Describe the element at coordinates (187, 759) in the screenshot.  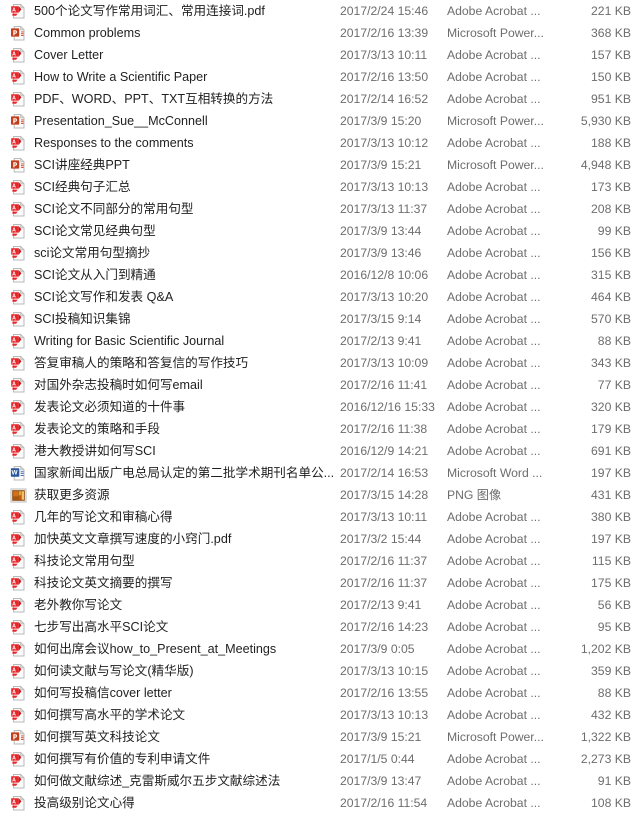
I see `file-name: 如何撰写有价值的专利申请文件` at that location.